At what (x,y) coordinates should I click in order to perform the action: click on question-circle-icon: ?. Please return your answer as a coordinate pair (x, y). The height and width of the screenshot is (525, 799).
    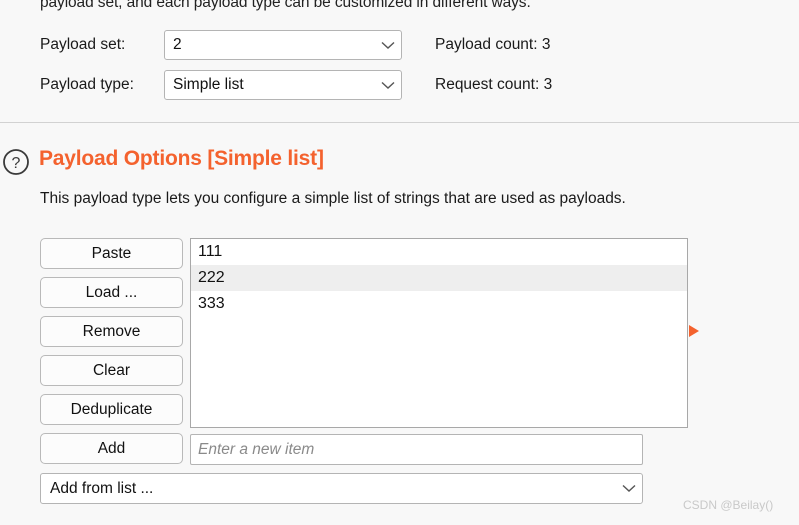
    Looking at the image, I should click on (16, 162).